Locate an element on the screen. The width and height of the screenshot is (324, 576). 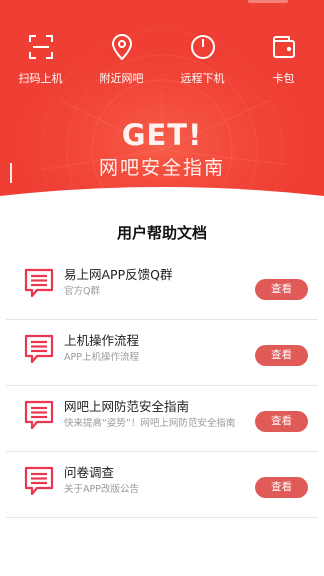
item-title: 问卷调查 is located at coordinates (89, 472).